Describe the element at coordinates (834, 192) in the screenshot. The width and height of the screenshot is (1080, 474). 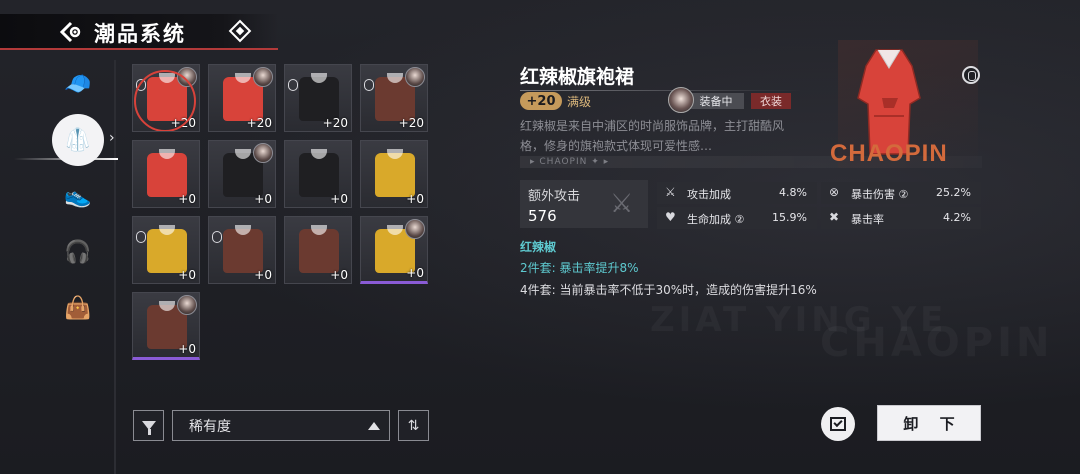
I see `stat-icon: ⊗` at that location.